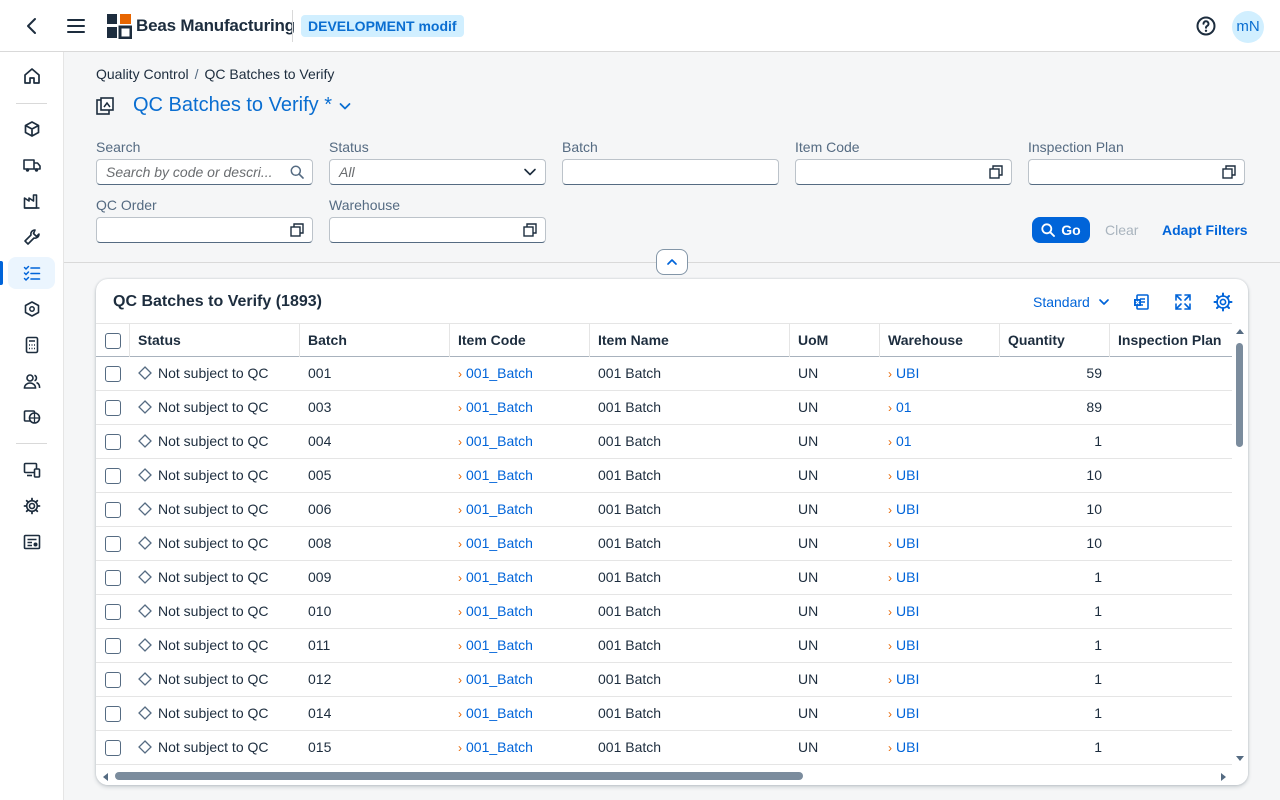  I want to click on table-settings-icon, so click(1223, 302).